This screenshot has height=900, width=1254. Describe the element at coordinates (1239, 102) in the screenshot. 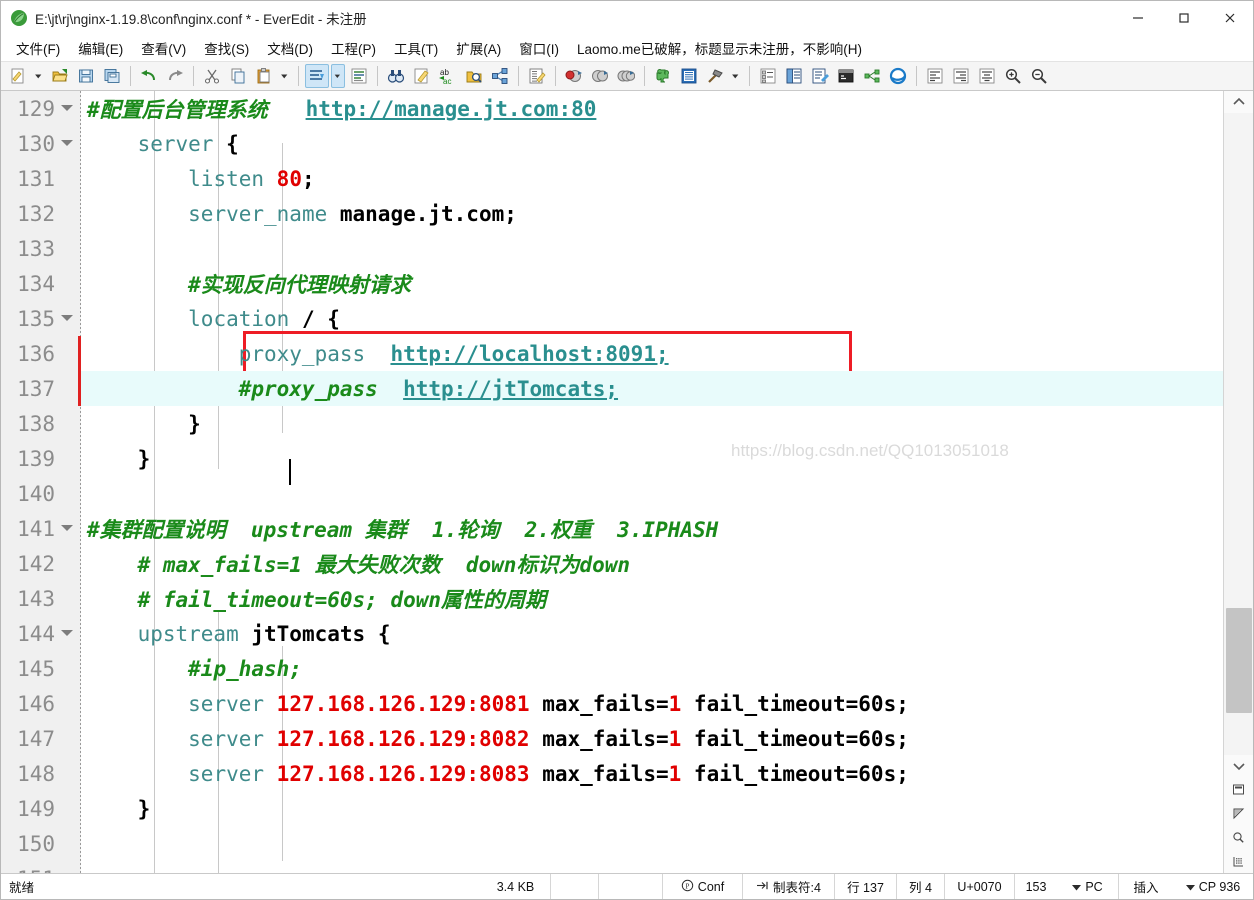

I see `scroll-up-button` at that location.